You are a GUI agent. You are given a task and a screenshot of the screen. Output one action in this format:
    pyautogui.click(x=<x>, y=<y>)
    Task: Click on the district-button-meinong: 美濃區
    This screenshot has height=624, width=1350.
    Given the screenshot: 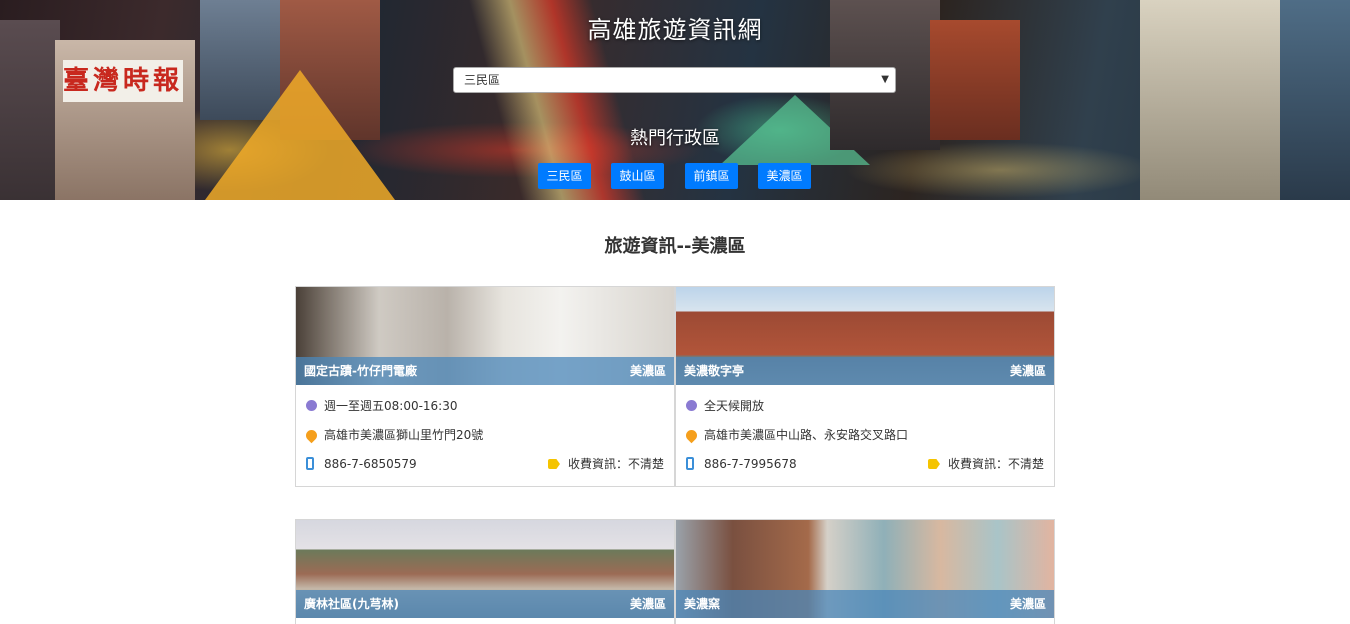 What is the action you would take?
    pyautogui.click(x=784, y=176)
    